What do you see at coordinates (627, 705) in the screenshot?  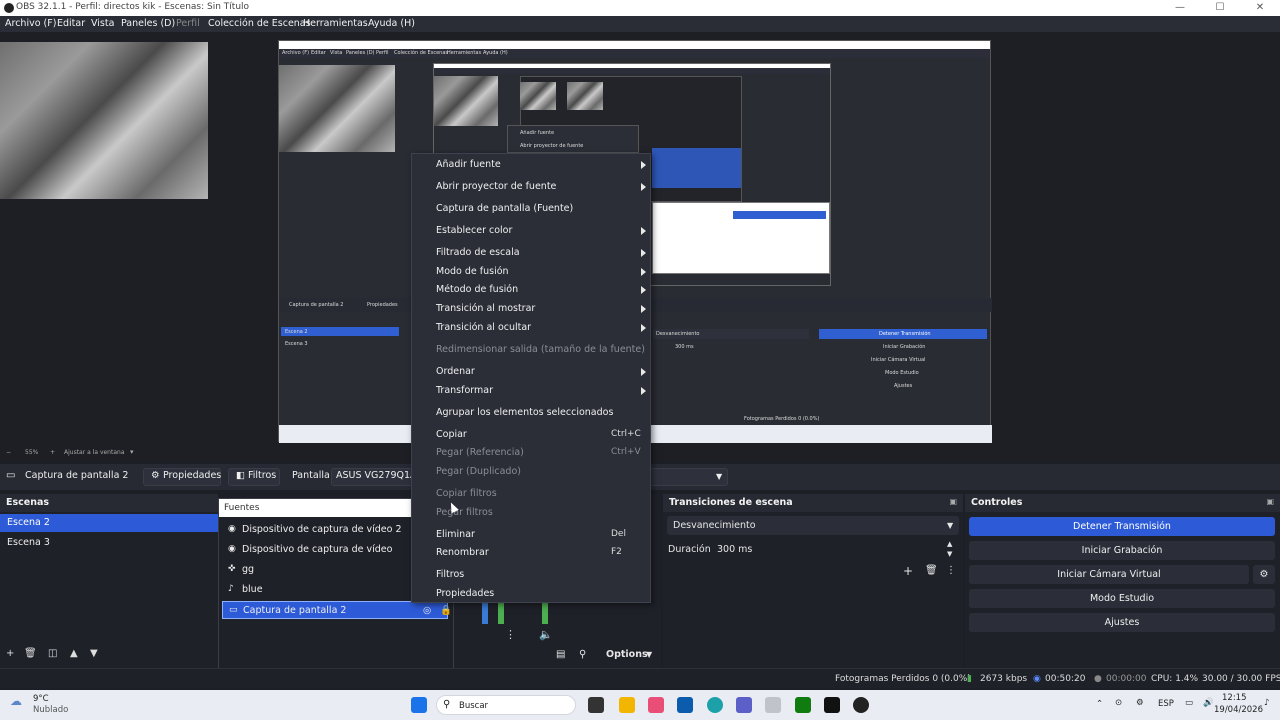 I see `file-explorer-icon` at bounding box center [627, 705].